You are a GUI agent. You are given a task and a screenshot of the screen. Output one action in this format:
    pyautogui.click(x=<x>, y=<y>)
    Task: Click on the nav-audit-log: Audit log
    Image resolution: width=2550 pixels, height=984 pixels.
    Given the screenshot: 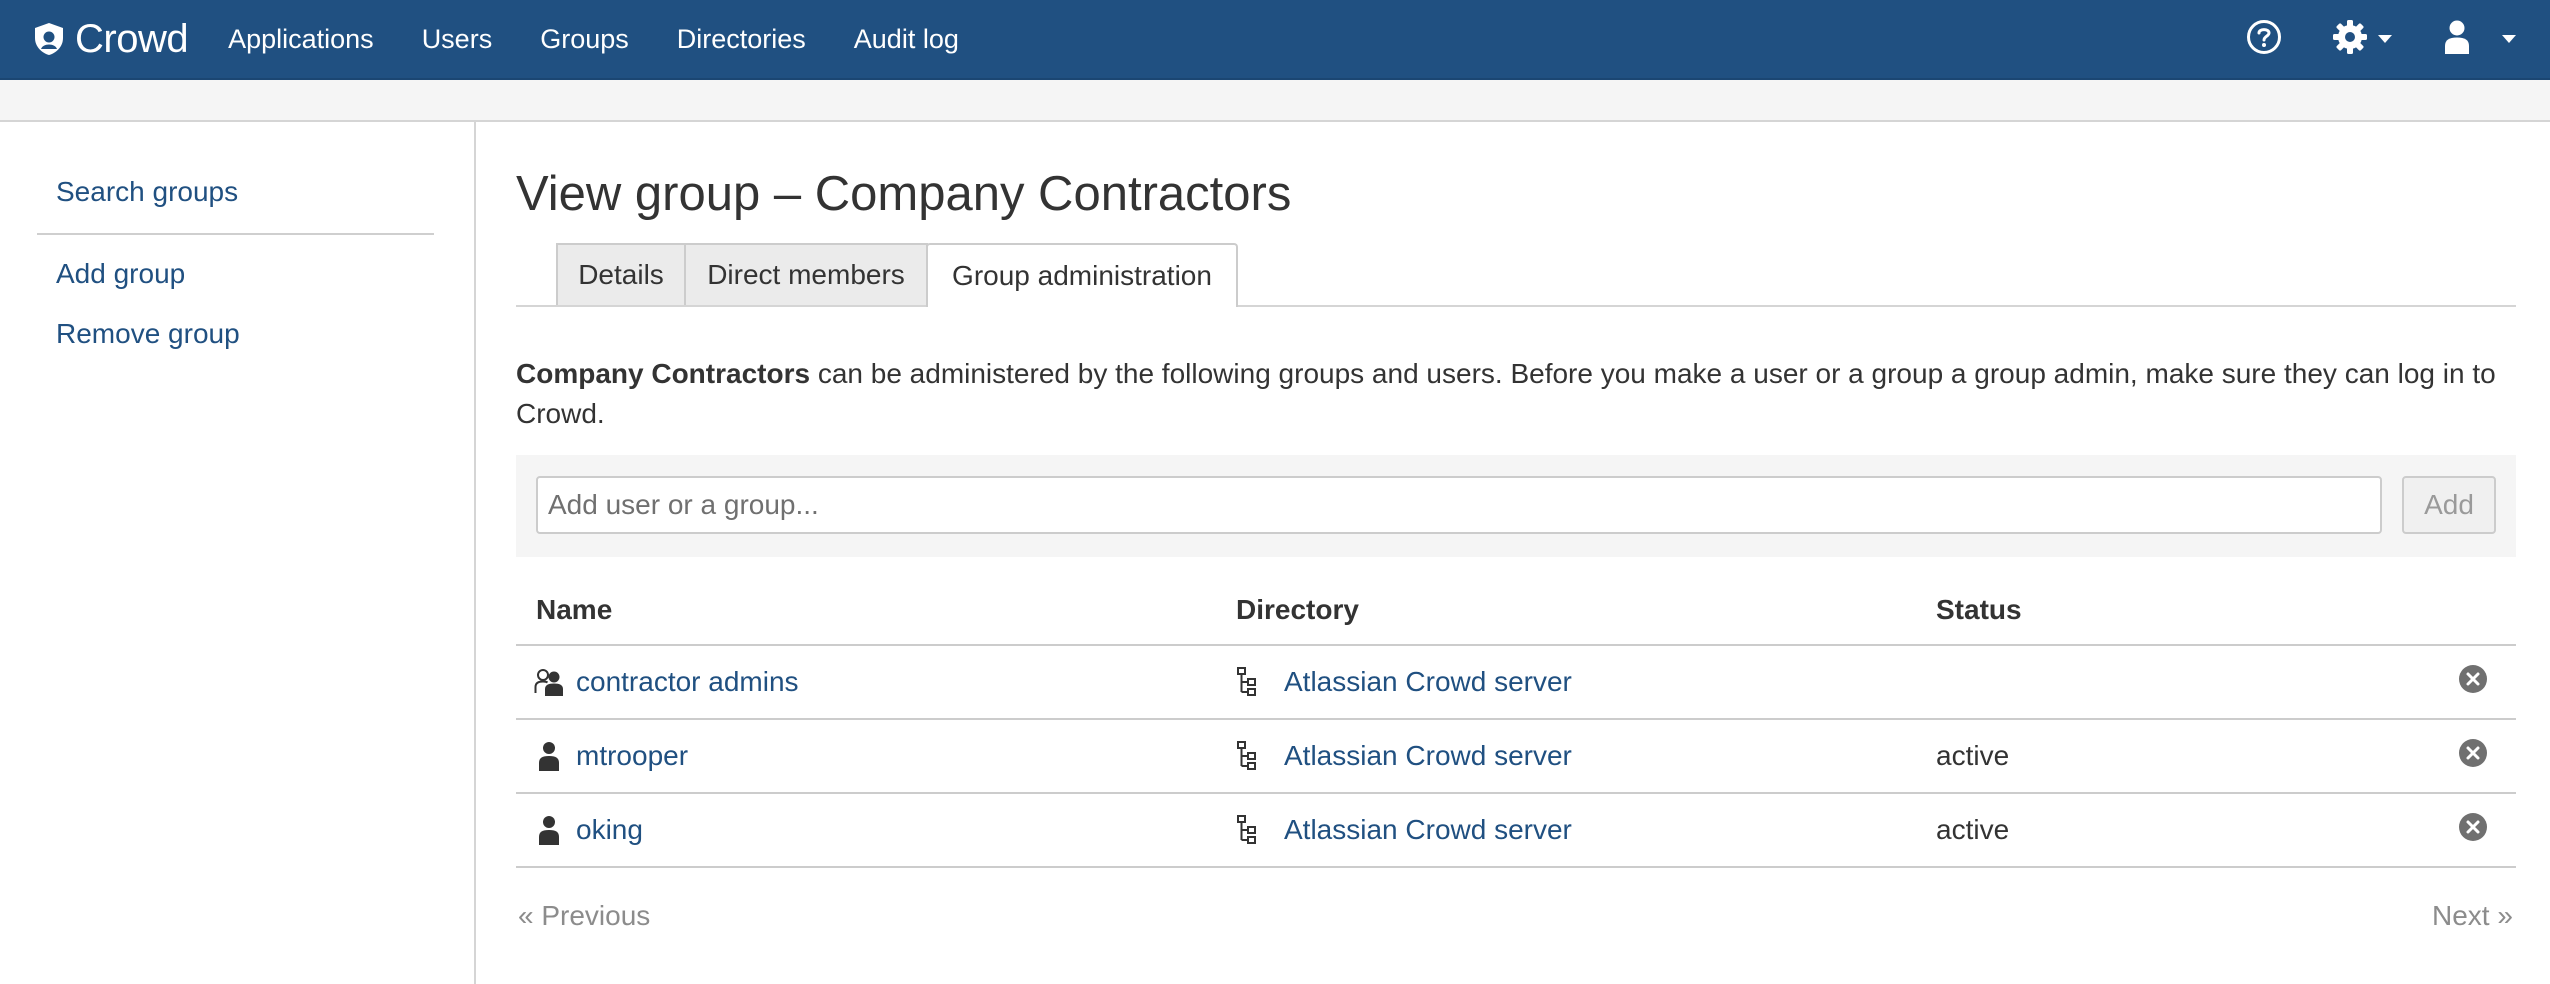 What is the action you would take?
    pyautogui.click(x=906, y=39)
    